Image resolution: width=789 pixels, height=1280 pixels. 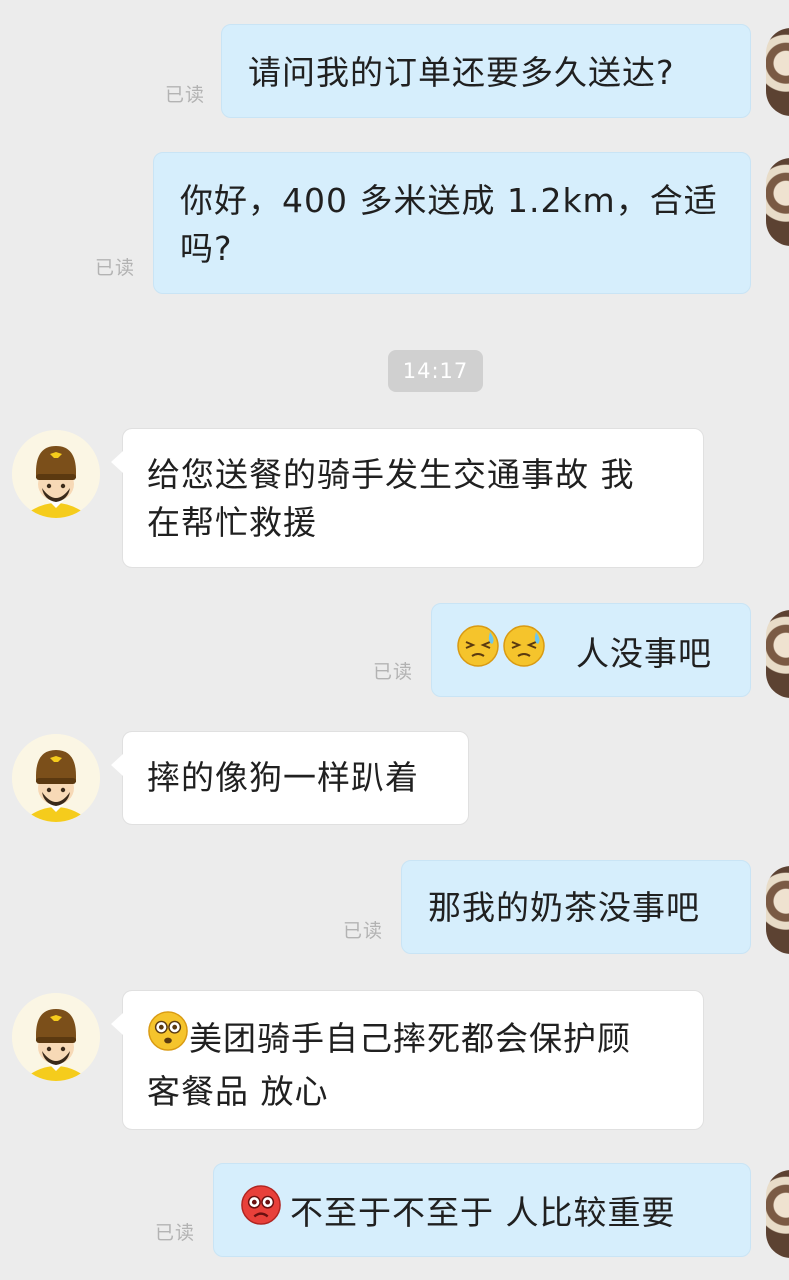 I want to click on message-bubble: 摔的像狗一样趴着, so click(x=290, y=778).